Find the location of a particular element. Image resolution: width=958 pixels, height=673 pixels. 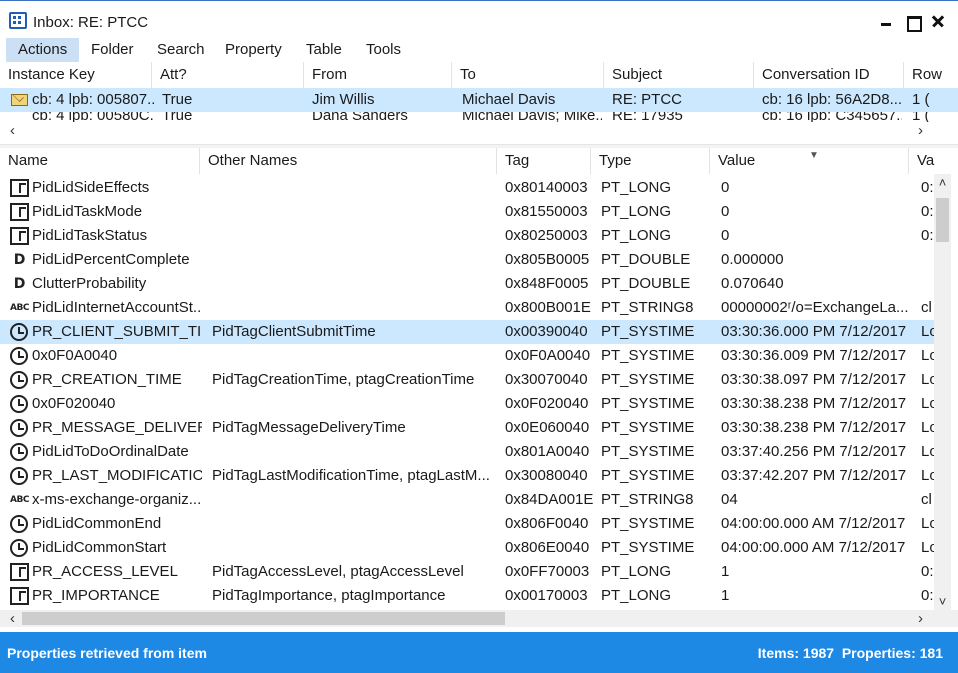

maximize-icon is located at coordinates (914, 21).